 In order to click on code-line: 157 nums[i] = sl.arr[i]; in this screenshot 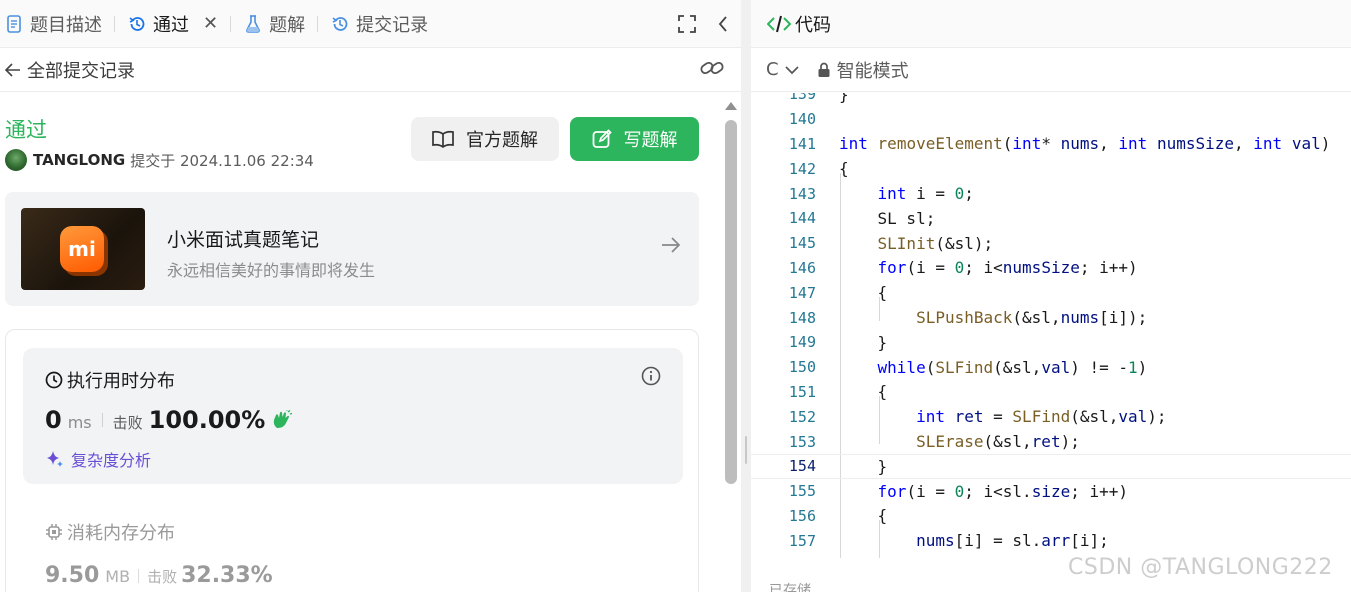, I will do `click(1051, 540)`.